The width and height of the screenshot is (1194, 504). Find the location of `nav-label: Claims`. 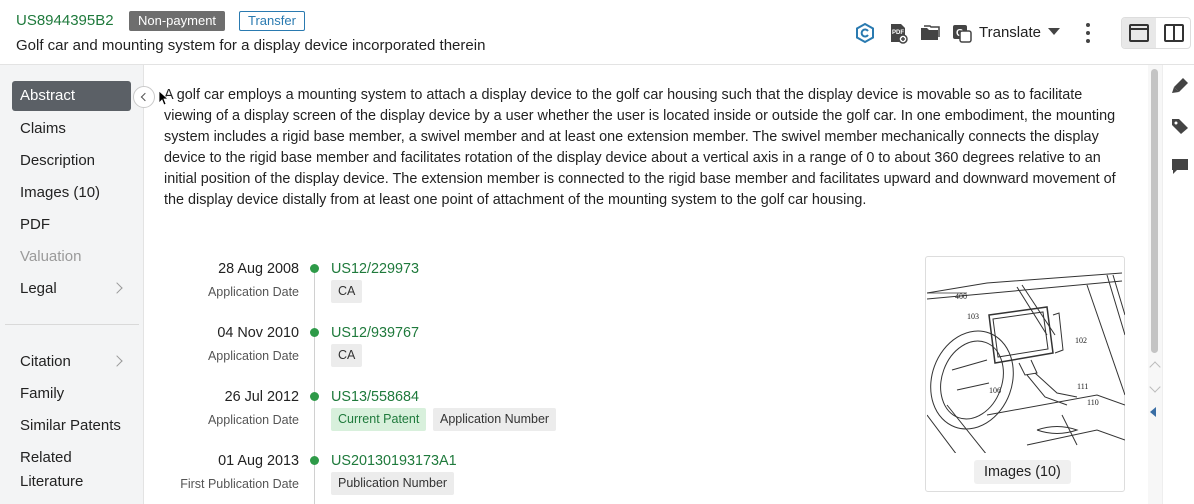

nav-label: Claims is located at coordinates (43, 128).